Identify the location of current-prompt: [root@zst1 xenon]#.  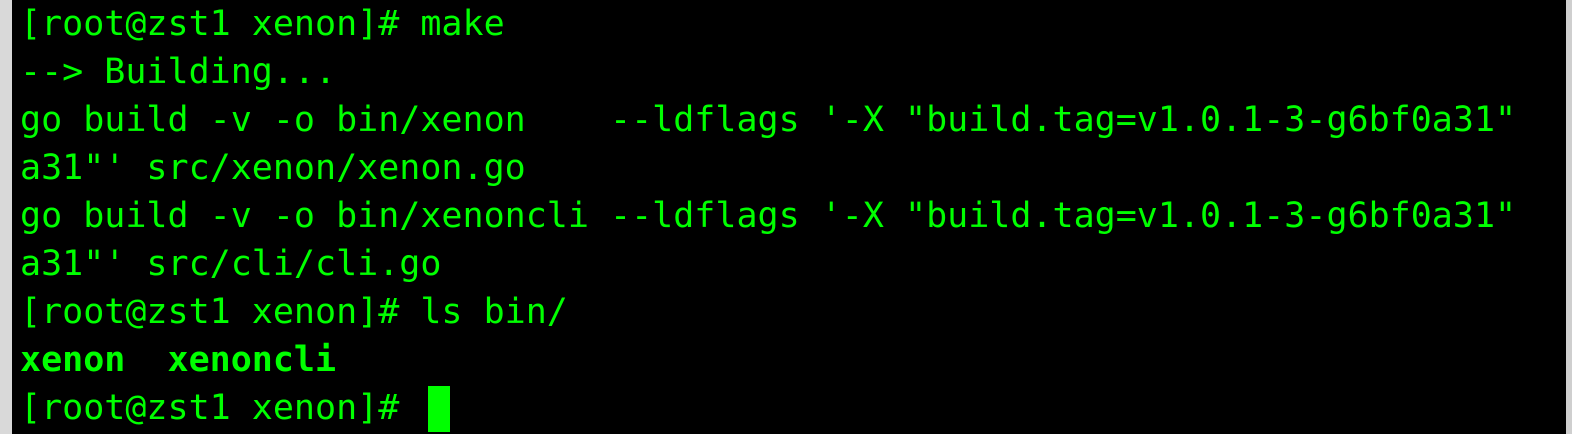
(220, 408).